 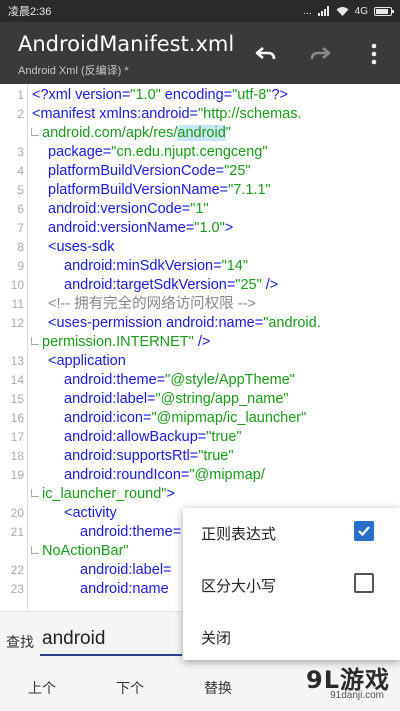 I want to click on code-line: 4 platformBuildVersionCode="25", so click(x=200, y=171).